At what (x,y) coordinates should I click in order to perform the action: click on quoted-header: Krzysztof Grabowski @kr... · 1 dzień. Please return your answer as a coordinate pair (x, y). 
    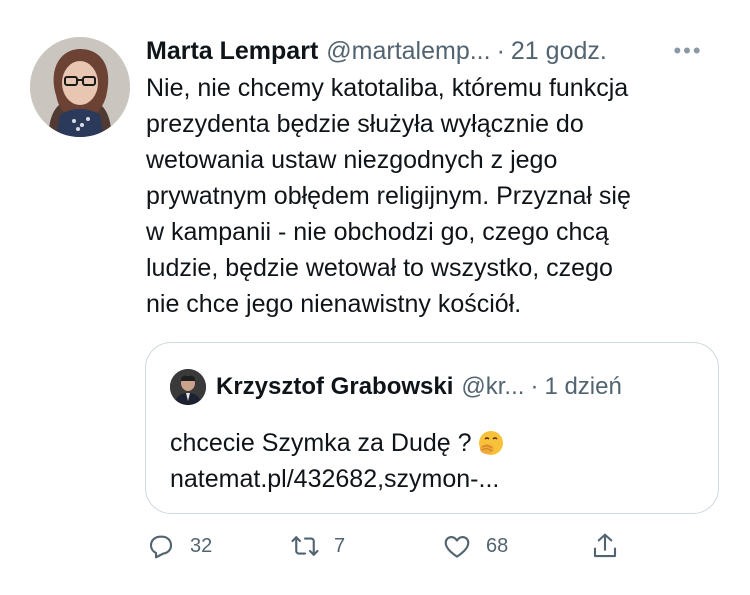
    Looking at the image, I should click on (419, 387).